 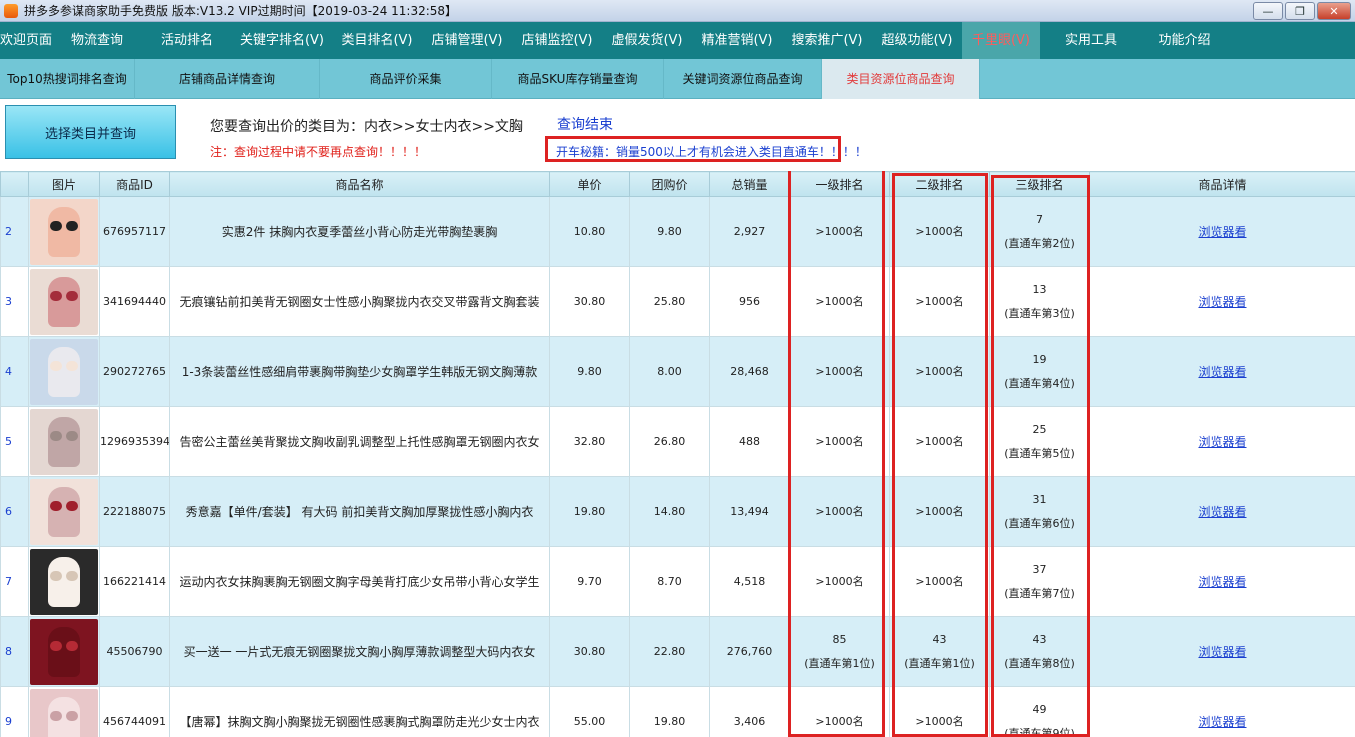 What do you see at coordinates (1184, 40) in the screenshot?
I see `main-menu-item-13: 功能介绍` at bounding box center [1184, 40].